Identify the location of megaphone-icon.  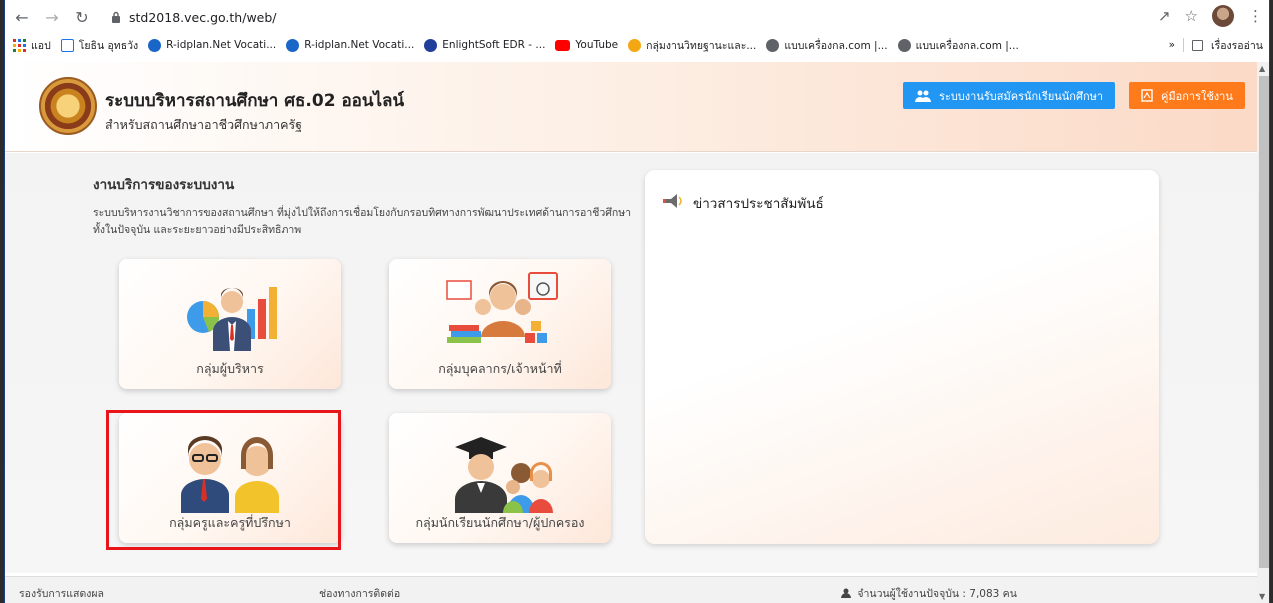
(672, 201).